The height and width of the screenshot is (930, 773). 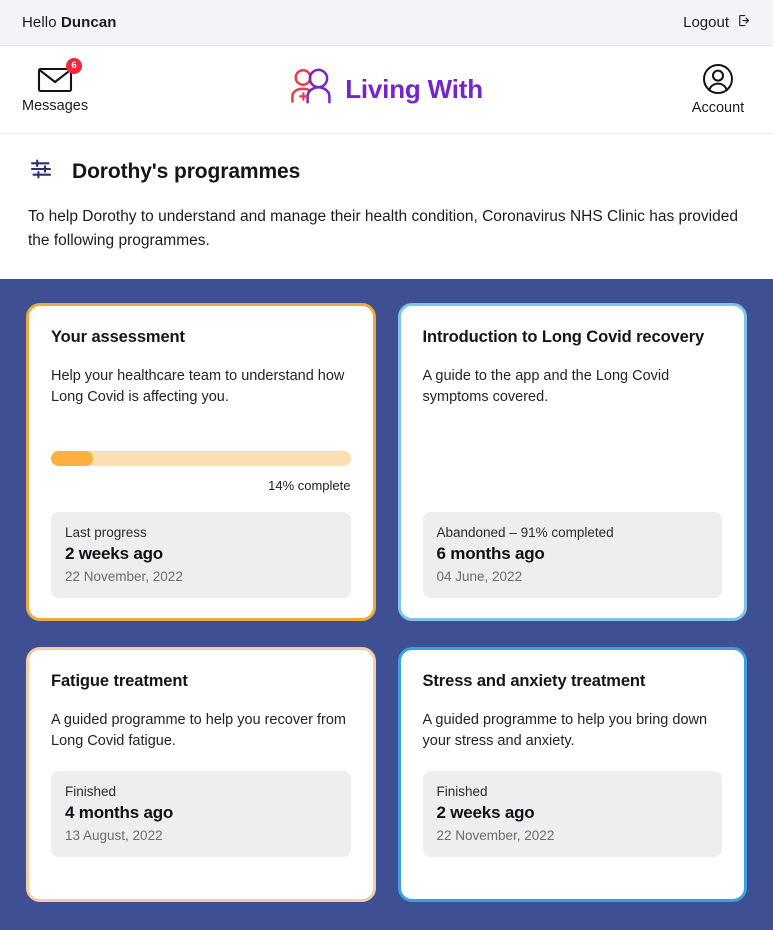 What do you see at coordinates (414, 89) in the screenshot?
I see `brand-name: Living With` at bounding box center [414, 89].